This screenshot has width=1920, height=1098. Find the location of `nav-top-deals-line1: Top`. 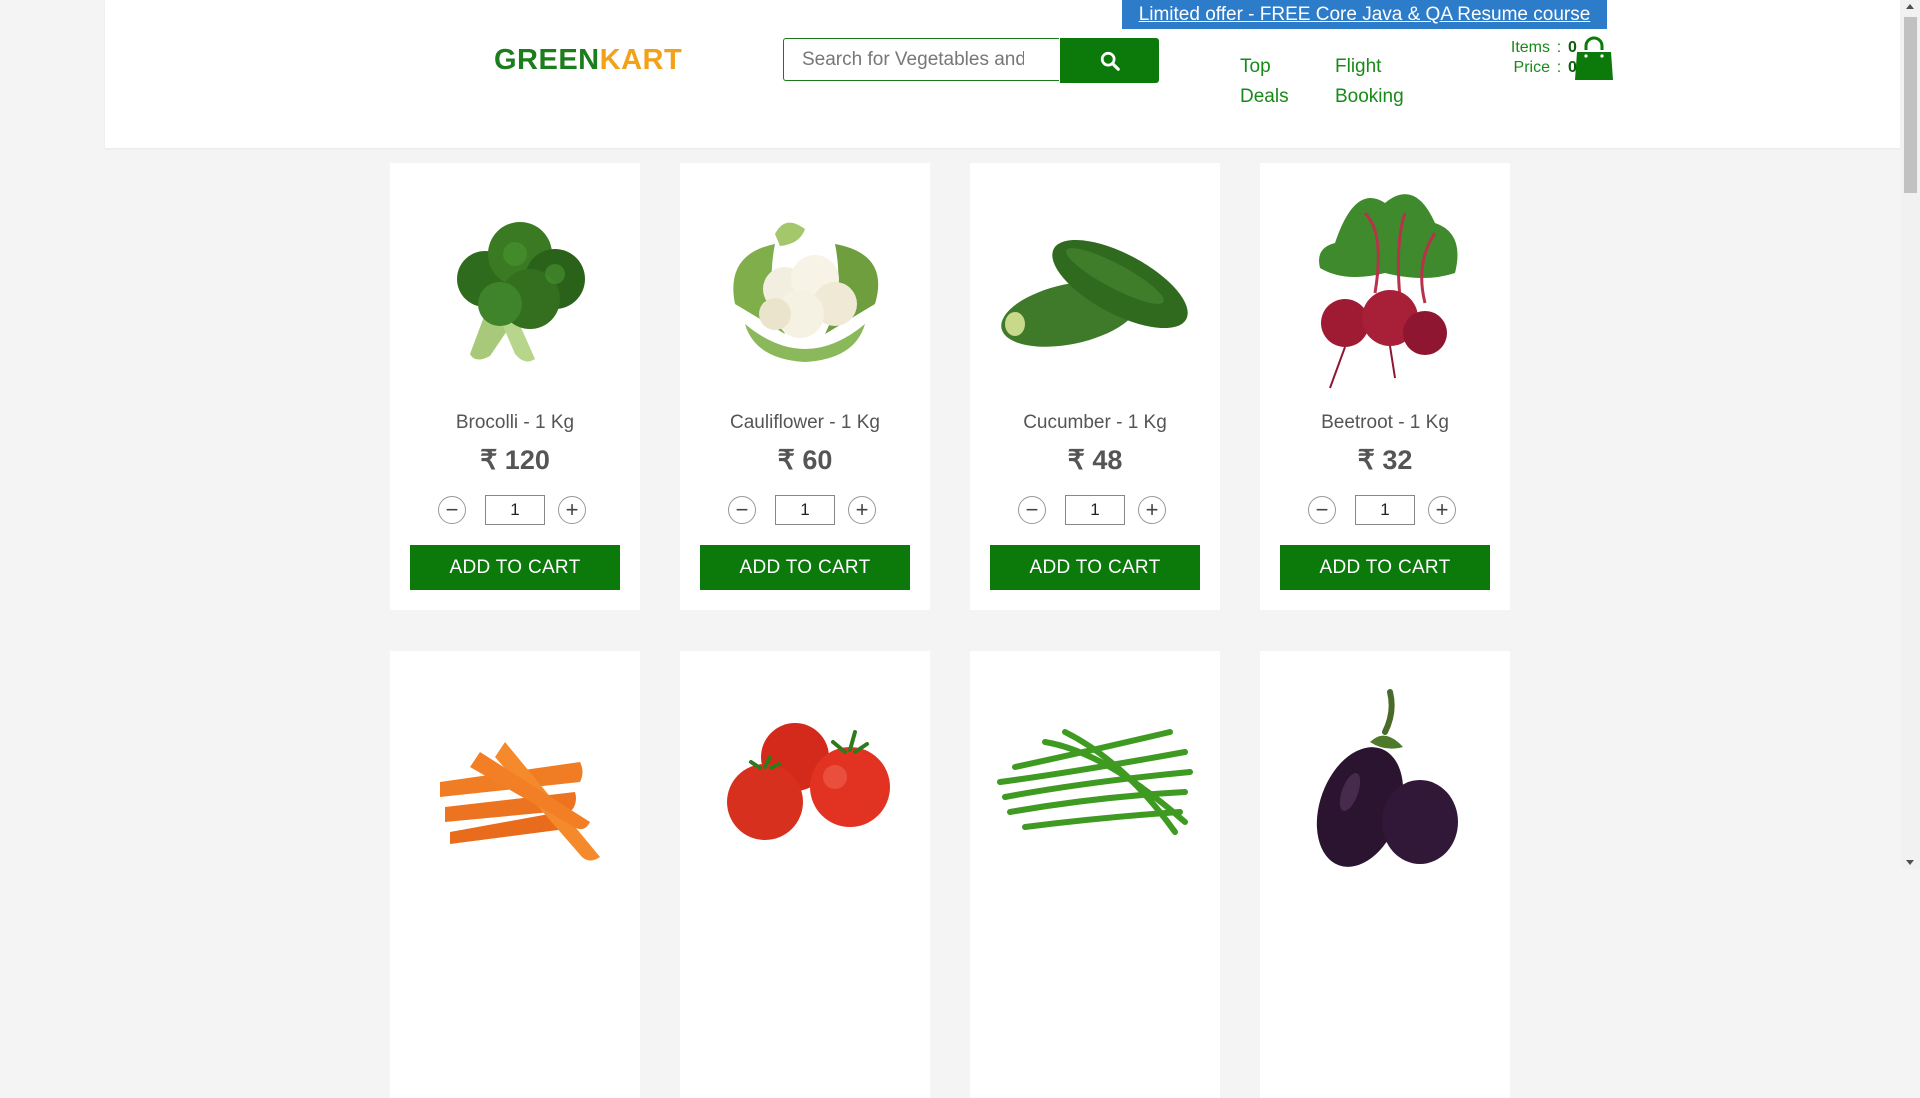

nav-top-deals-line1: Top is located at coordinates (1255, 66).